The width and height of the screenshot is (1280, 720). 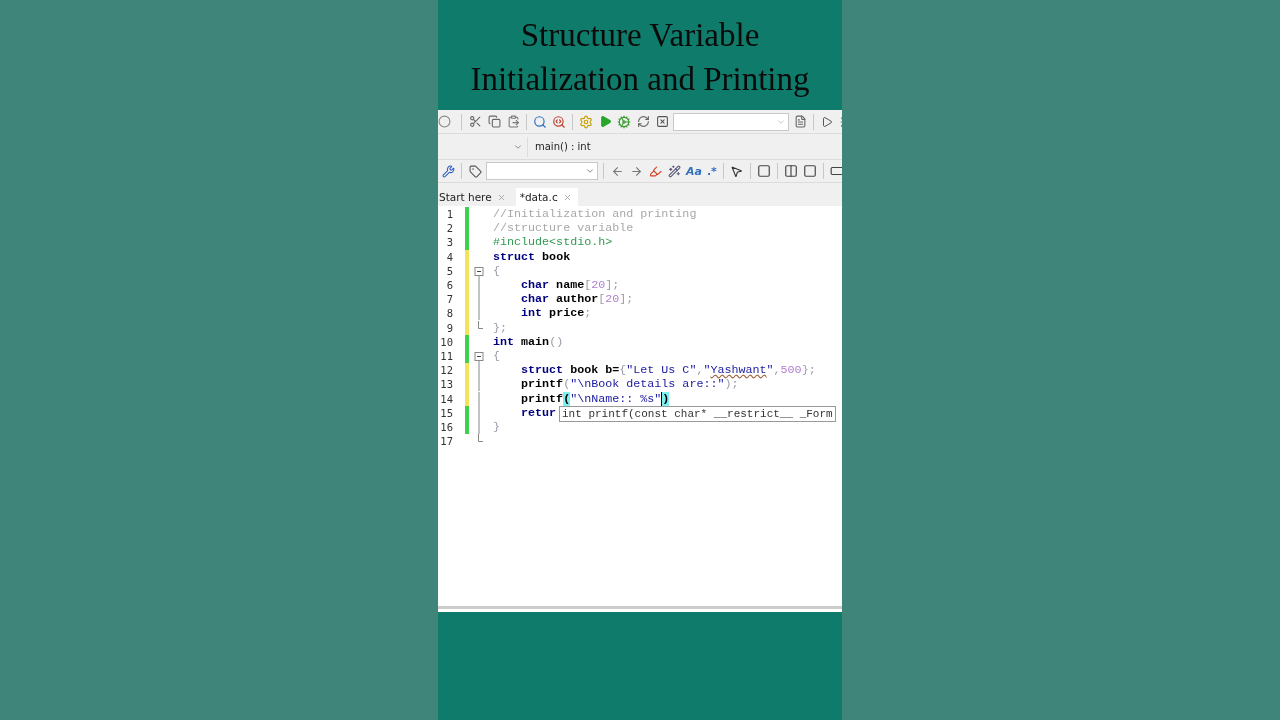 I want to click on code-line: }, so click(x=496, y=426).